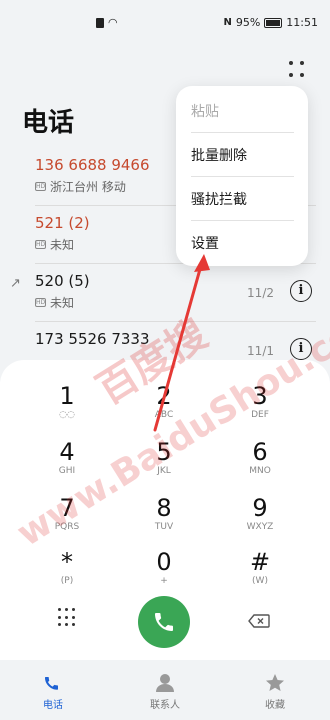 The height and width of the screenshot is (720, 330). What do you see at coordinates (164, 562) in the screenshot?
I see `key-digit: 0` at bounding box center [164, 562].